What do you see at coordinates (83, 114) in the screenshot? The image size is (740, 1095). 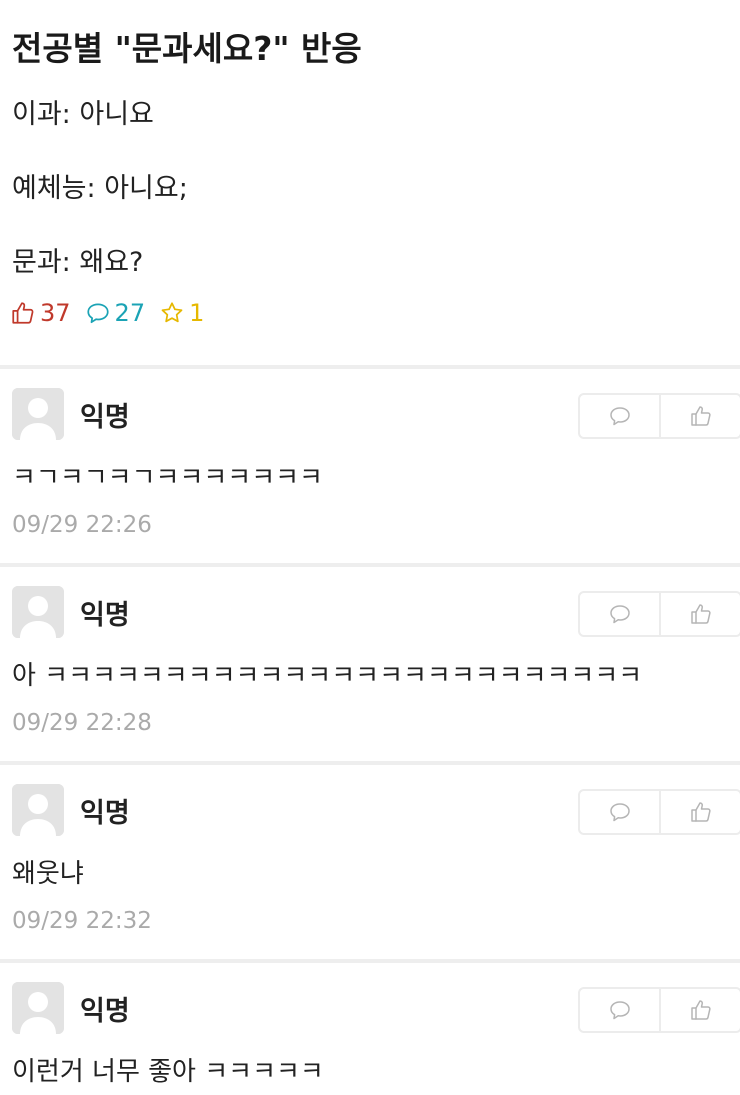 I see `post-body-line: 이과: 아니요` at bounding box center [83, 114].